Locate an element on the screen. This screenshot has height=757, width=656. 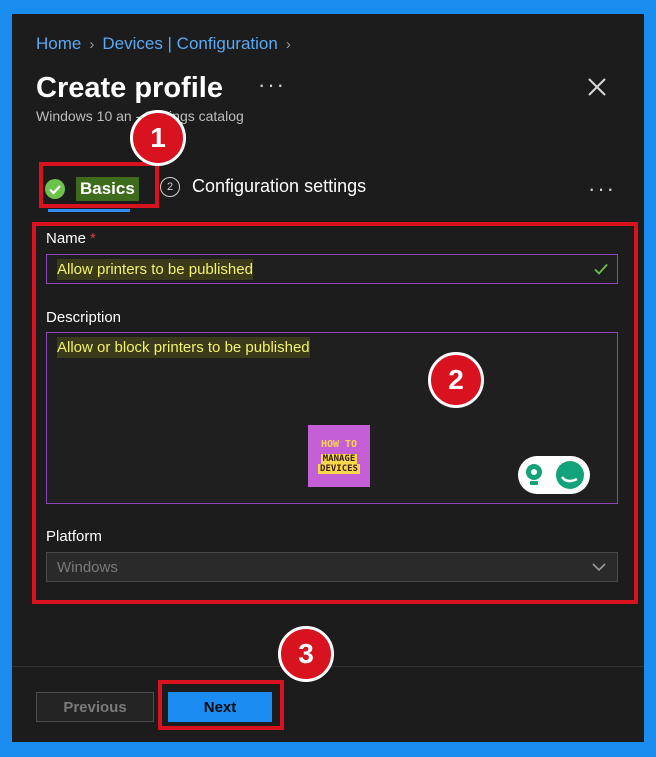
breadcrumb: Home › Devices | Configuration › is located at coordinates (163, 44).